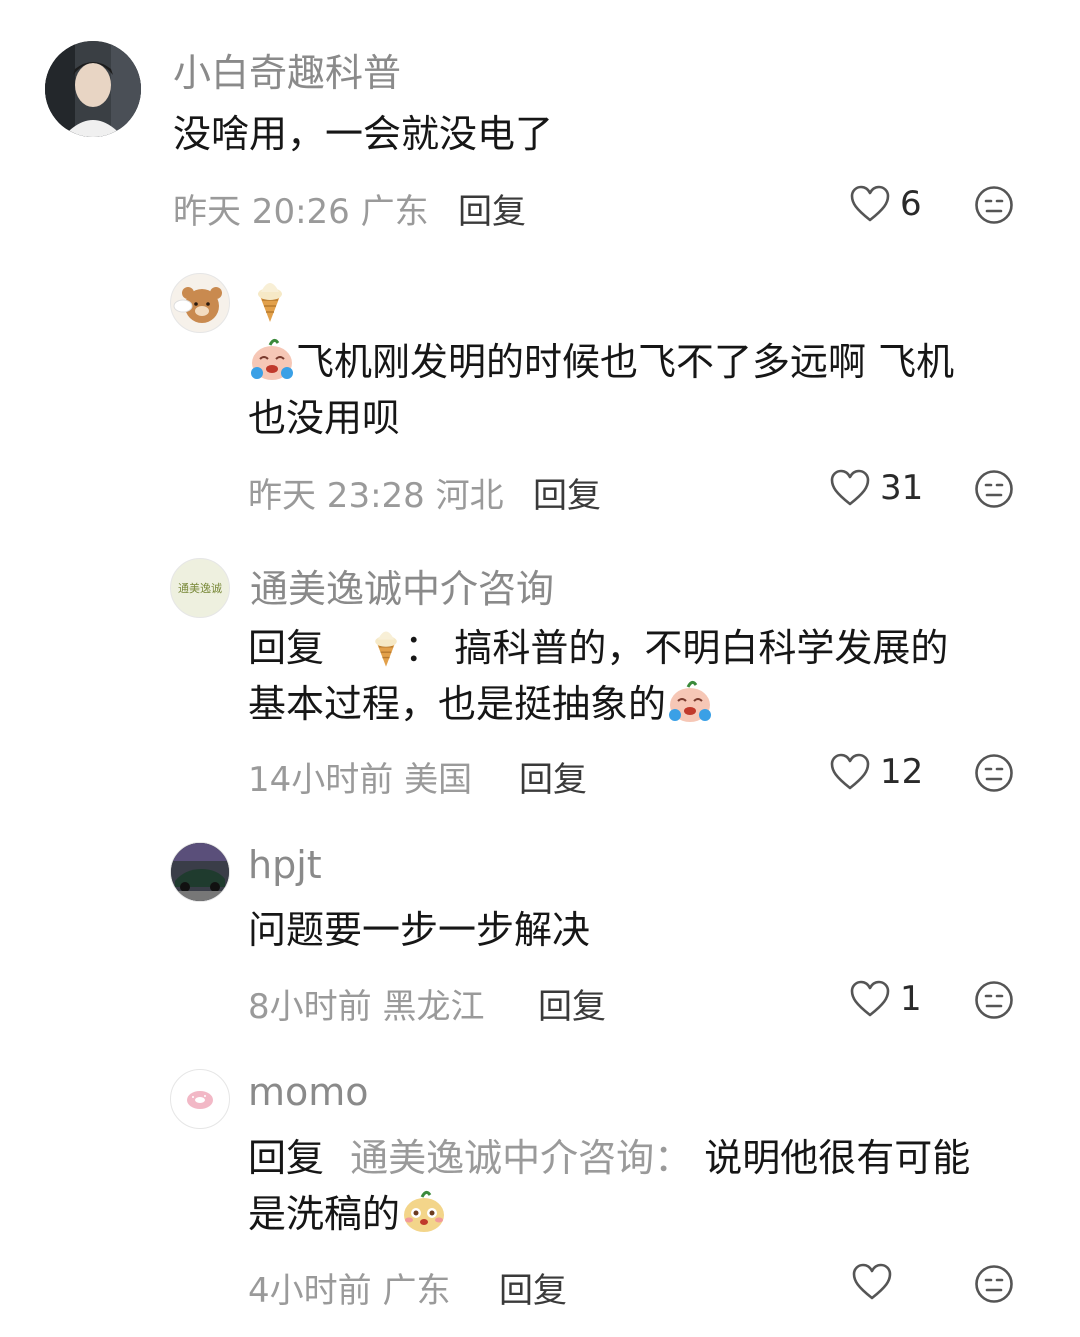 This screenshot has width=1080, height=1337. Describe the element at coordinates (310, 1007) in the screenshot. I see `timestamp: 8小时前` at that location.